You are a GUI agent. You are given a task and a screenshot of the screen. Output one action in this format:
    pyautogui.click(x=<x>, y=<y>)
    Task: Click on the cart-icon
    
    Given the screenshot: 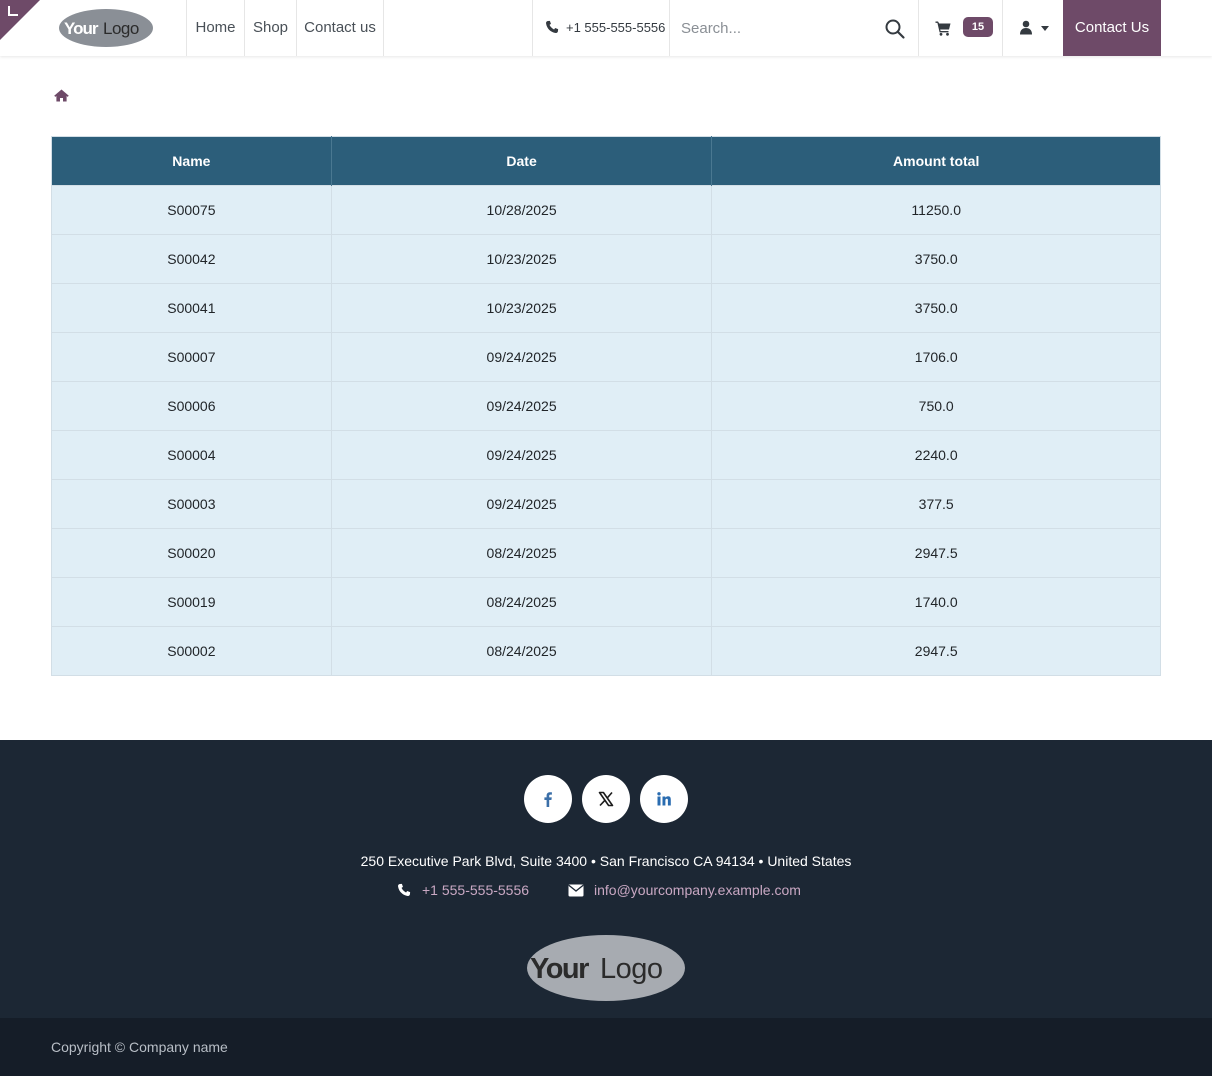 What is the action you would take?
    pyautogui.click(x=943, y=28)
    